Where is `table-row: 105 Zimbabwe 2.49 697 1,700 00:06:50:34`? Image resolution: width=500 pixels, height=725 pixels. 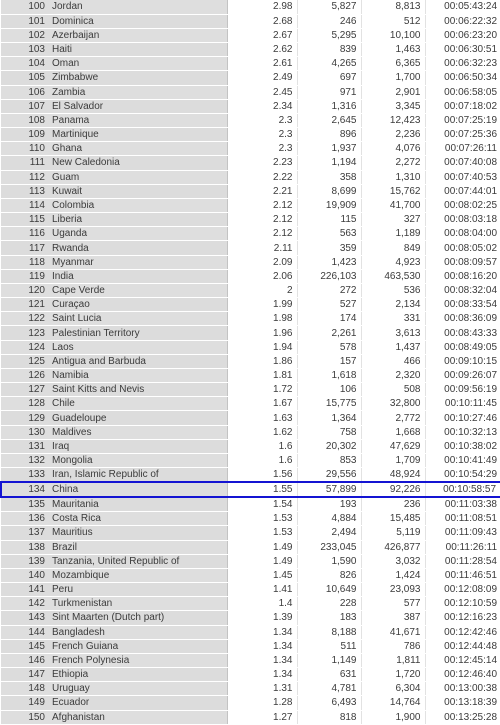
table-row: 105 Zimbabwe 2.49 697 1,700 00:06:50:34 is located at coordinates (250, 78).